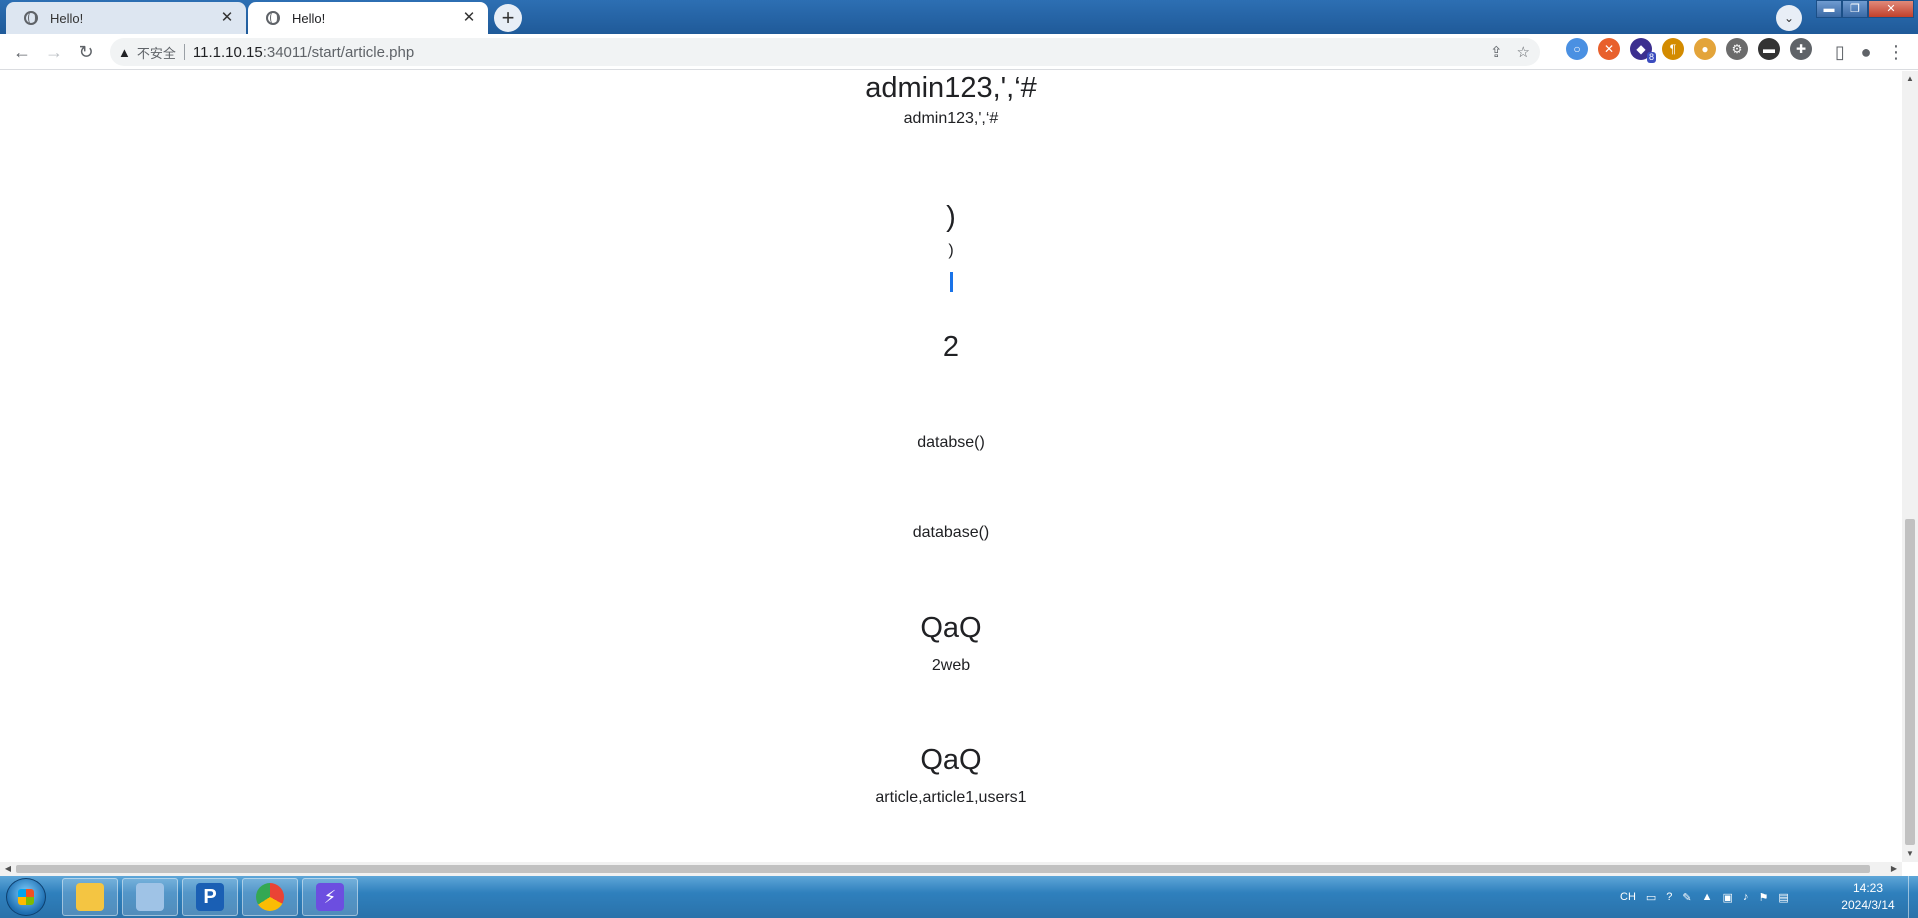 The image size is (1918, 918). Describe the element at coordinates (86, 52) in the screenshot. I see `reload-button: ↻` at that location.